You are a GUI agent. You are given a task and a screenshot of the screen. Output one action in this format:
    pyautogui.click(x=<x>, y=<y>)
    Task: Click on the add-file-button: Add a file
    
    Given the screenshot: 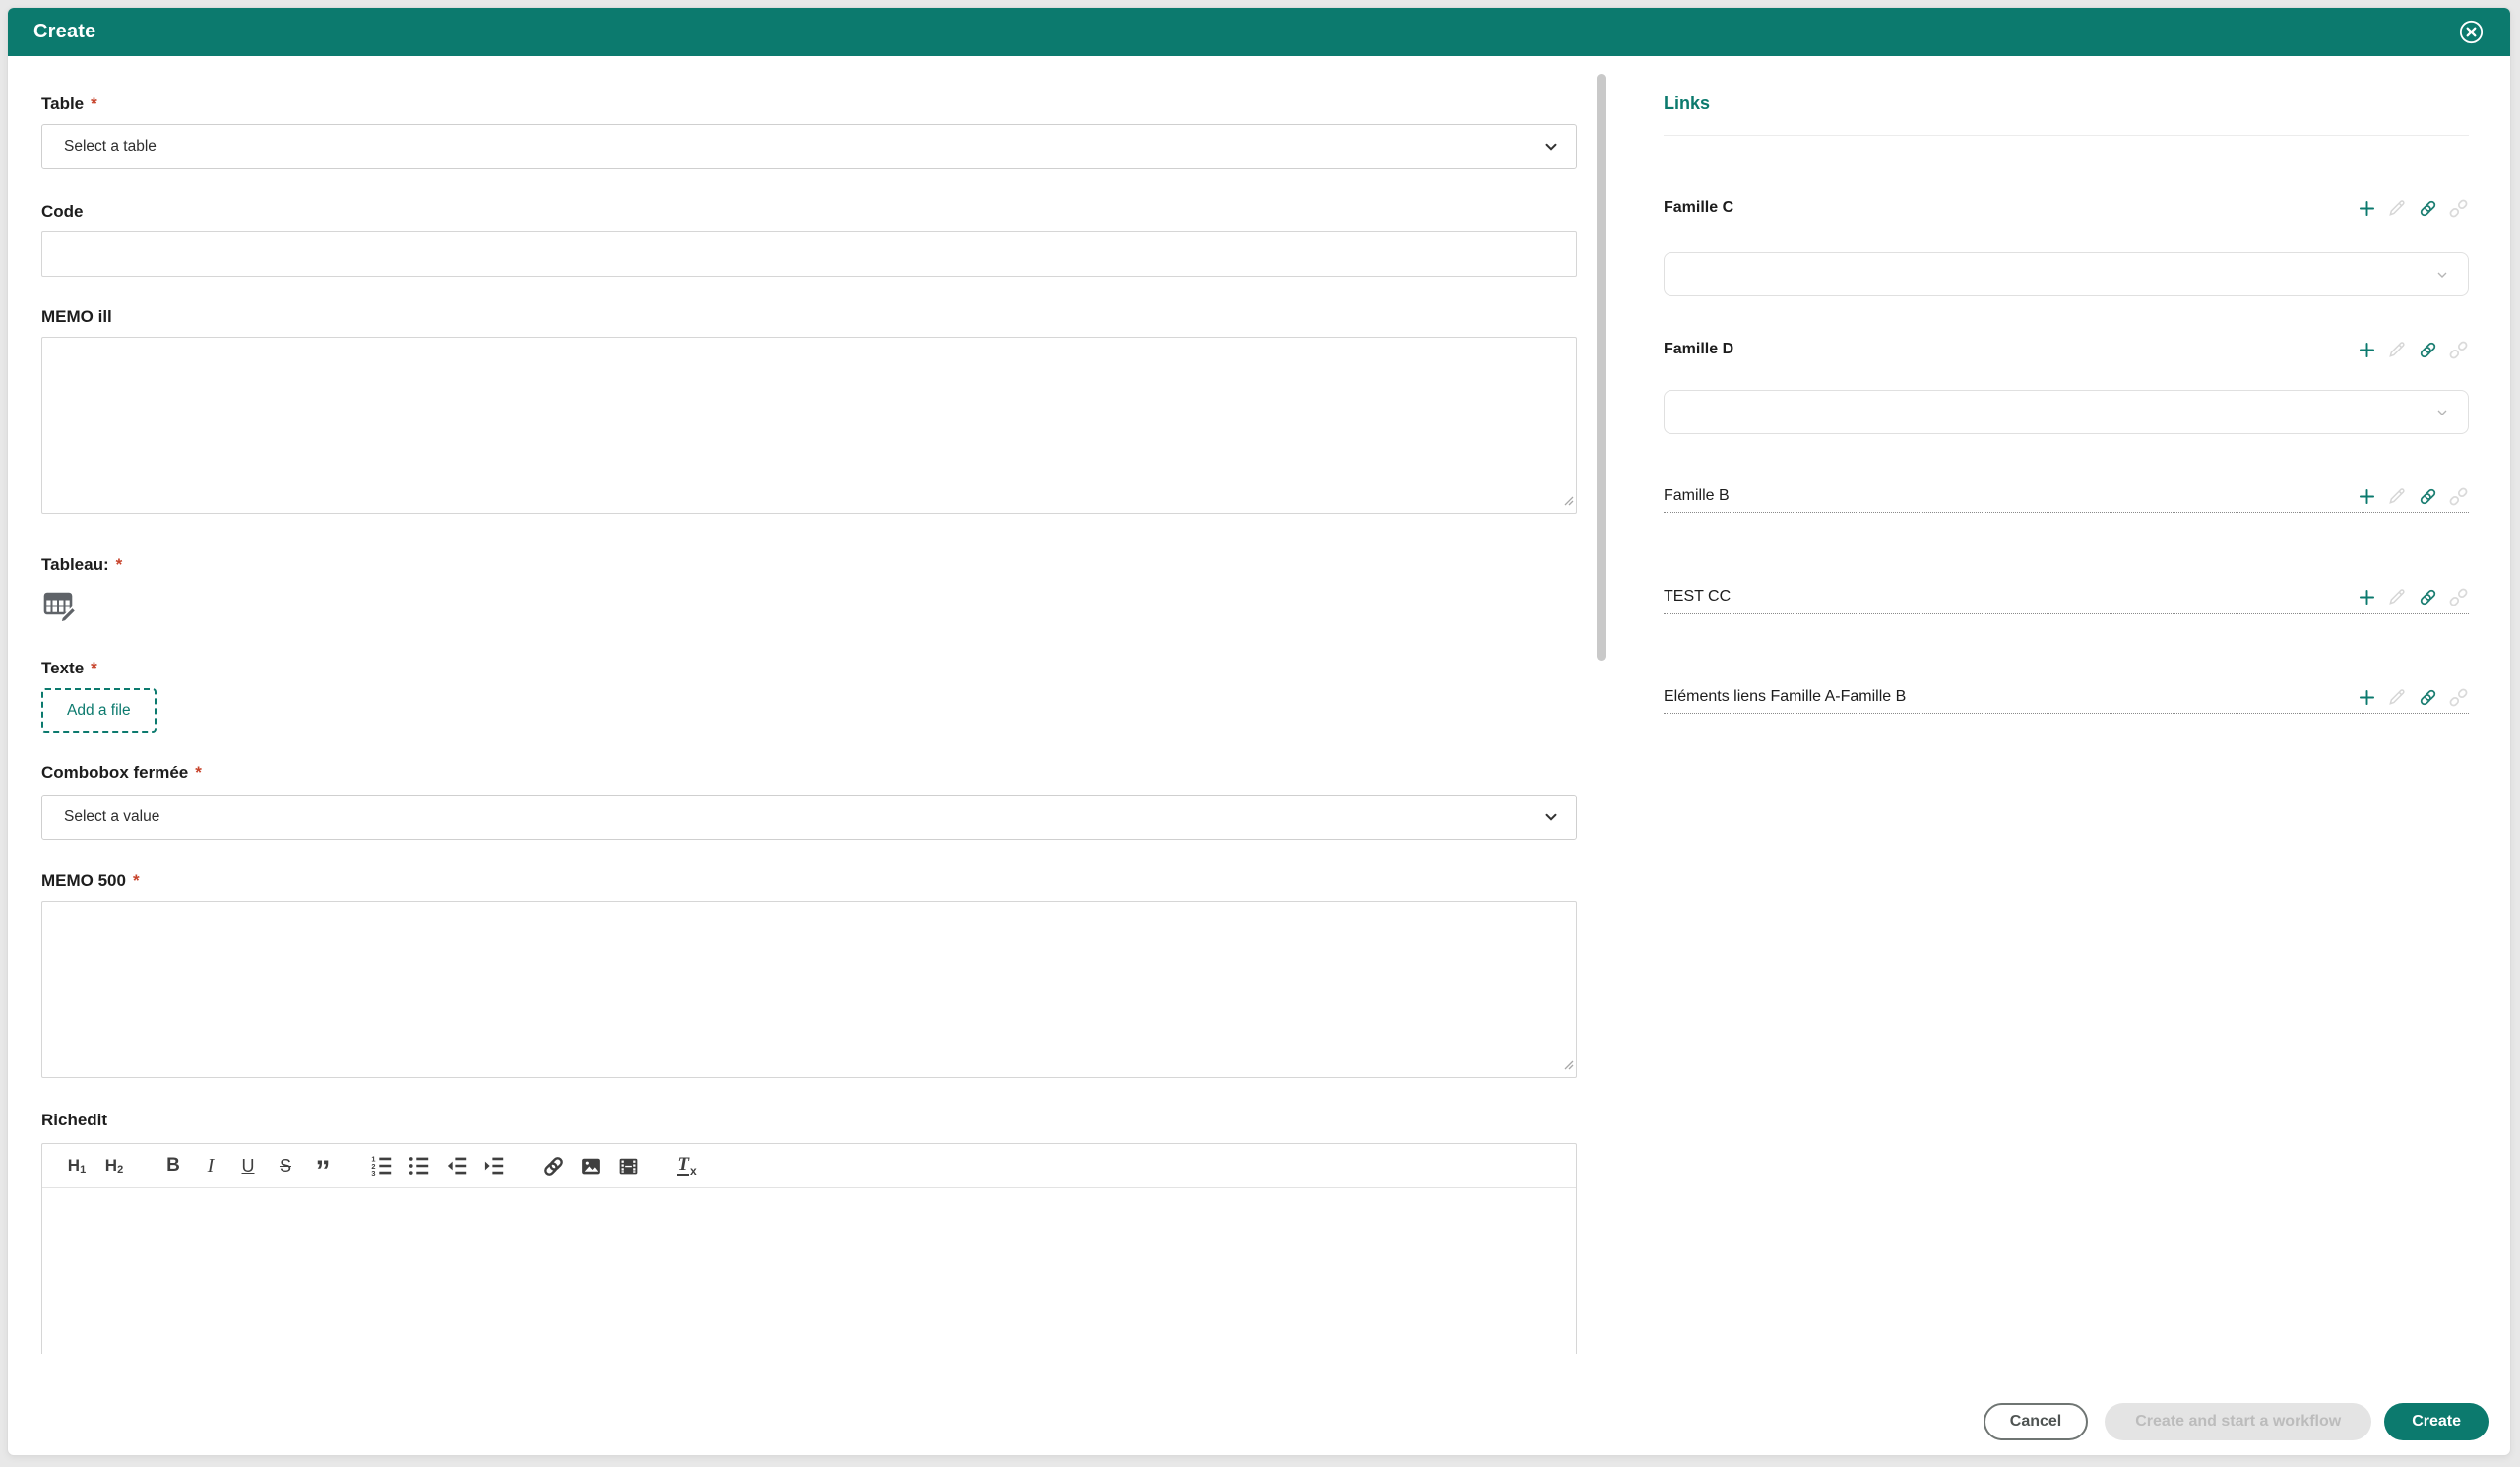 What is the action you would take?
    pyautogui.click(x=99, y=710)
    